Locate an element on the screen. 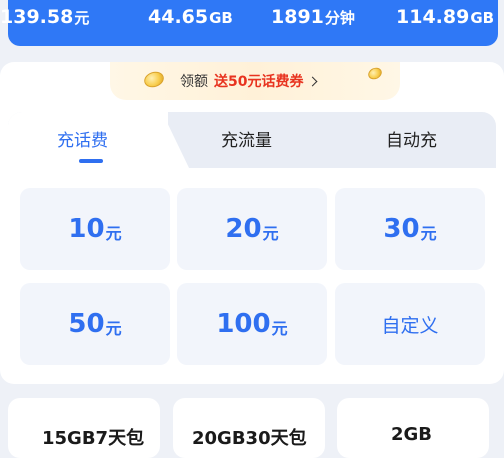  package-title: 2GB is located at coordinates (412, 434).